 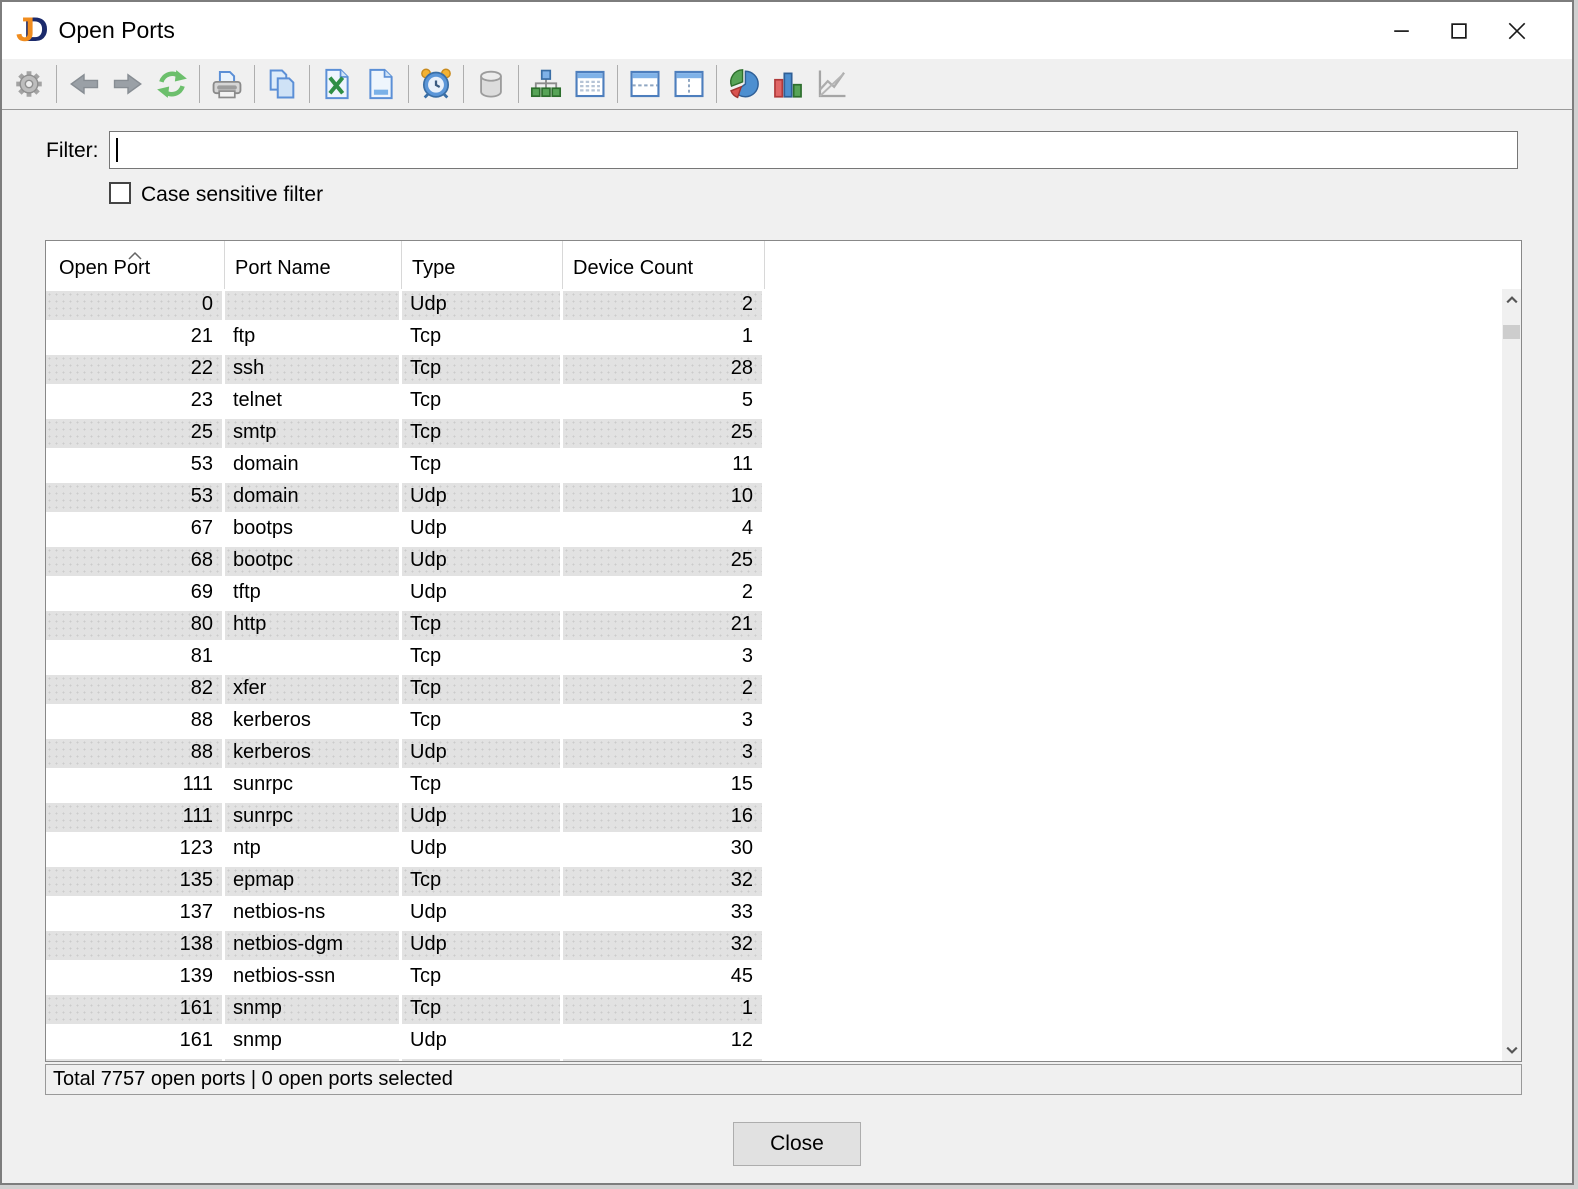 I want to click on table-row: 68 bootpc Udp 25, so click(x=783, y=561).